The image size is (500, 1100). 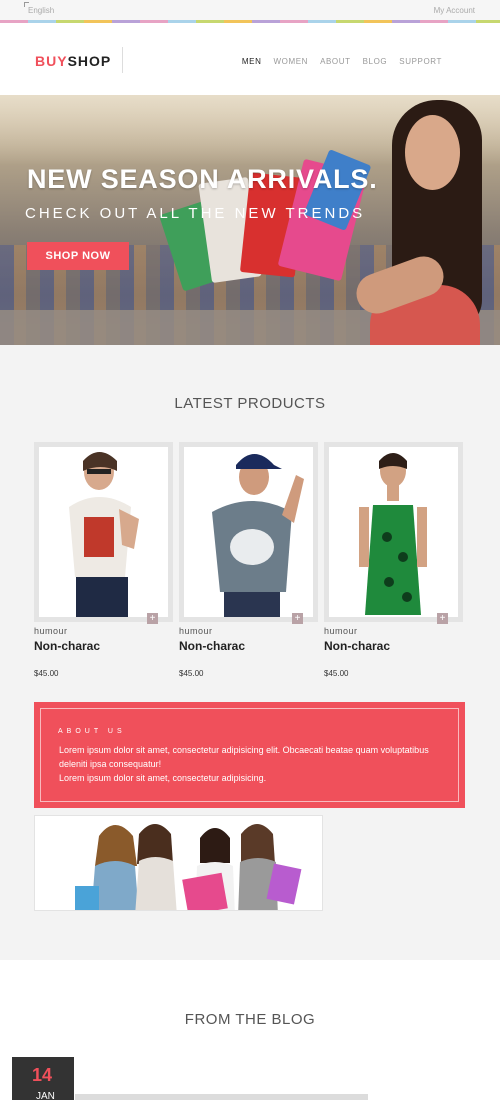 I want to click on nav-women: WOMEN, so click(x=291, y=61).